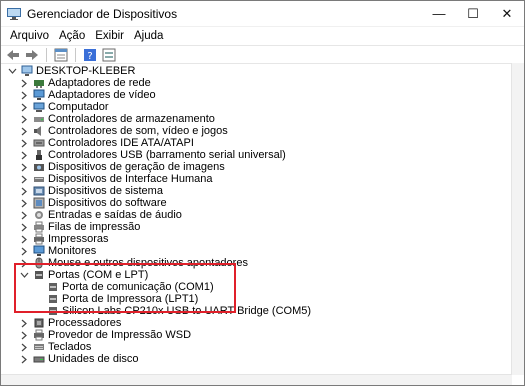 The width and height of the screenshot is (525, 386). I want to click on chevron-down-icon, so click(12, 71).